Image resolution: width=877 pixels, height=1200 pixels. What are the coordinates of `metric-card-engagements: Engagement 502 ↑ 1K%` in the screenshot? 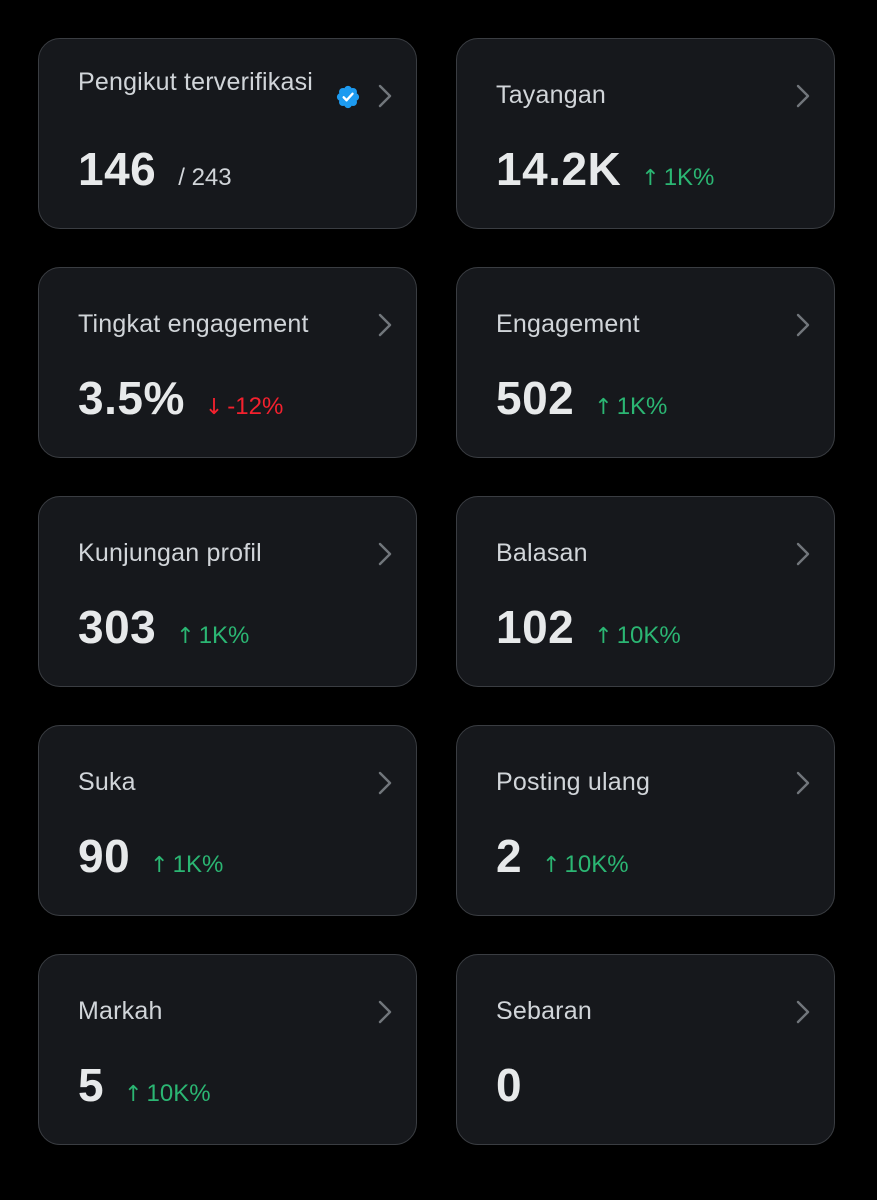 It's located at (645, 362).